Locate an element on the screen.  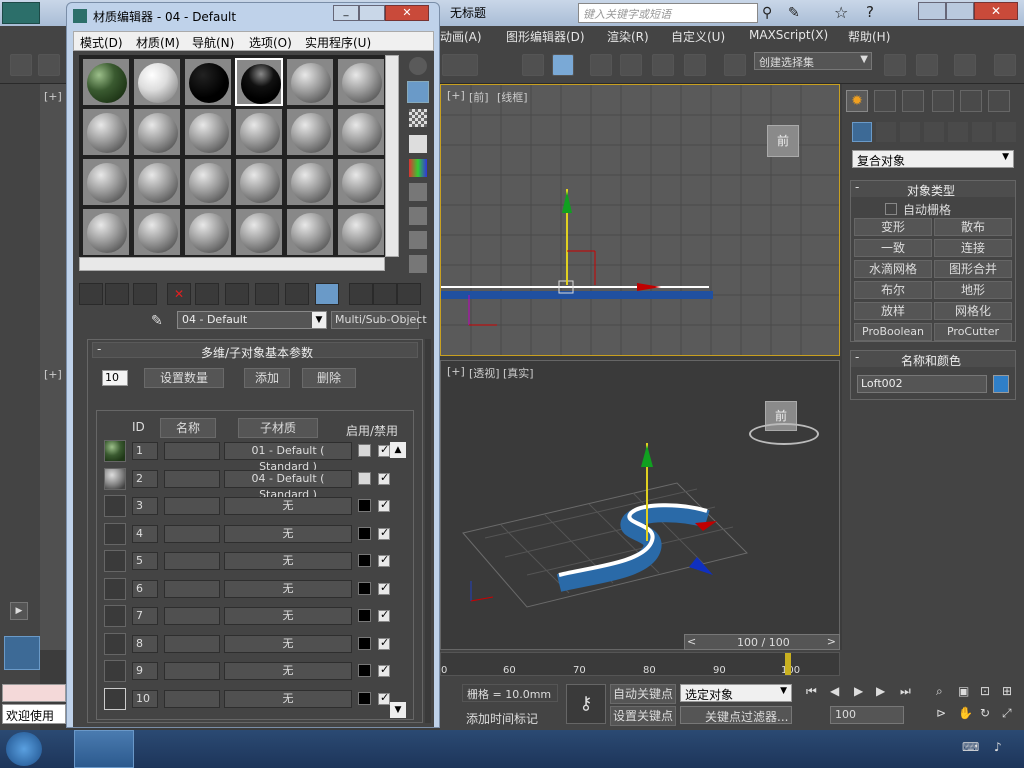
persp-viewport-view-label: [透视] is located at coordinates (484, 373).